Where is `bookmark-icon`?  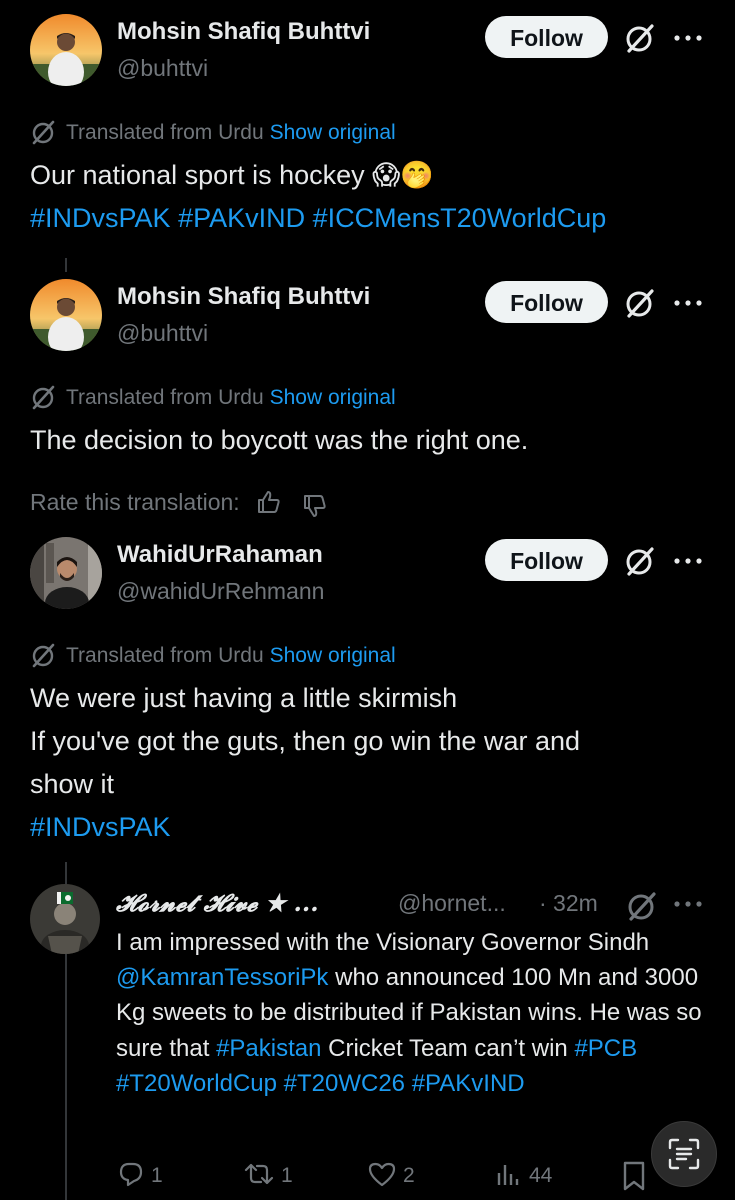
bookmark-icon is located at coordinates (634, 1176).